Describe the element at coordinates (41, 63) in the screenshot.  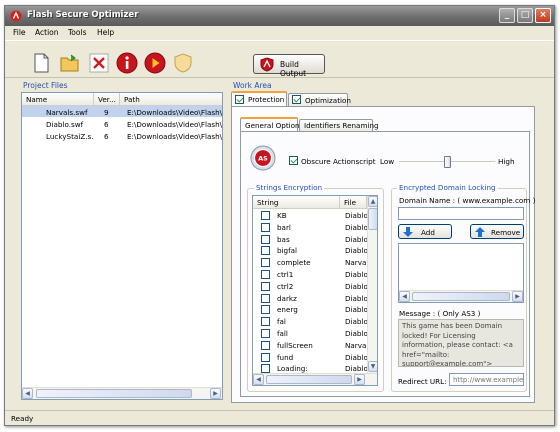
I see `new-file-icon` at that location.